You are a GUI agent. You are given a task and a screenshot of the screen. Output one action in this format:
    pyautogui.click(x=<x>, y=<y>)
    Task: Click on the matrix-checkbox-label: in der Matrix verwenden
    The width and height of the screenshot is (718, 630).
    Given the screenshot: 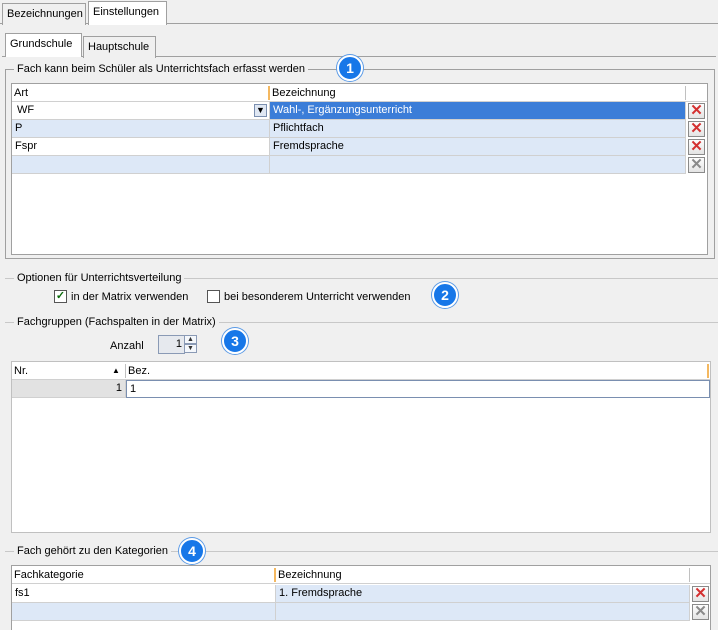 What is the action you would take?
    pyautogui.click(x=129, y=297)
    